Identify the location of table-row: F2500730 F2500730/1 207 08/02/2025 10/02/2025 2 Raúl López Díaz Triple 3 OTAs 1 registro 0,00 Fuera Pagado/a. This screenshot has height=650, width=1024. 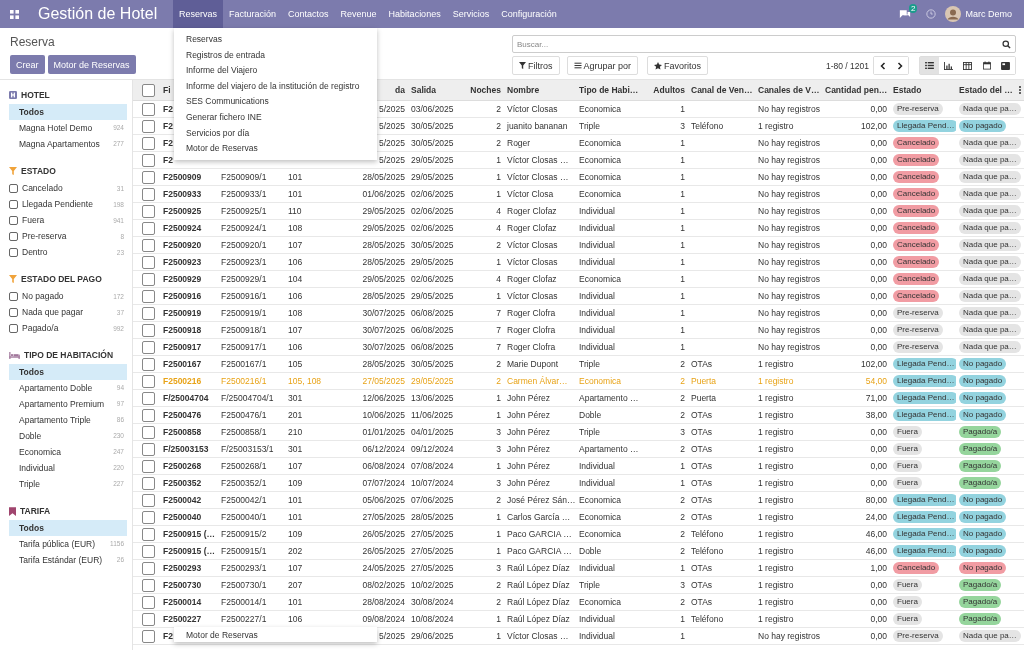
(578, 585).